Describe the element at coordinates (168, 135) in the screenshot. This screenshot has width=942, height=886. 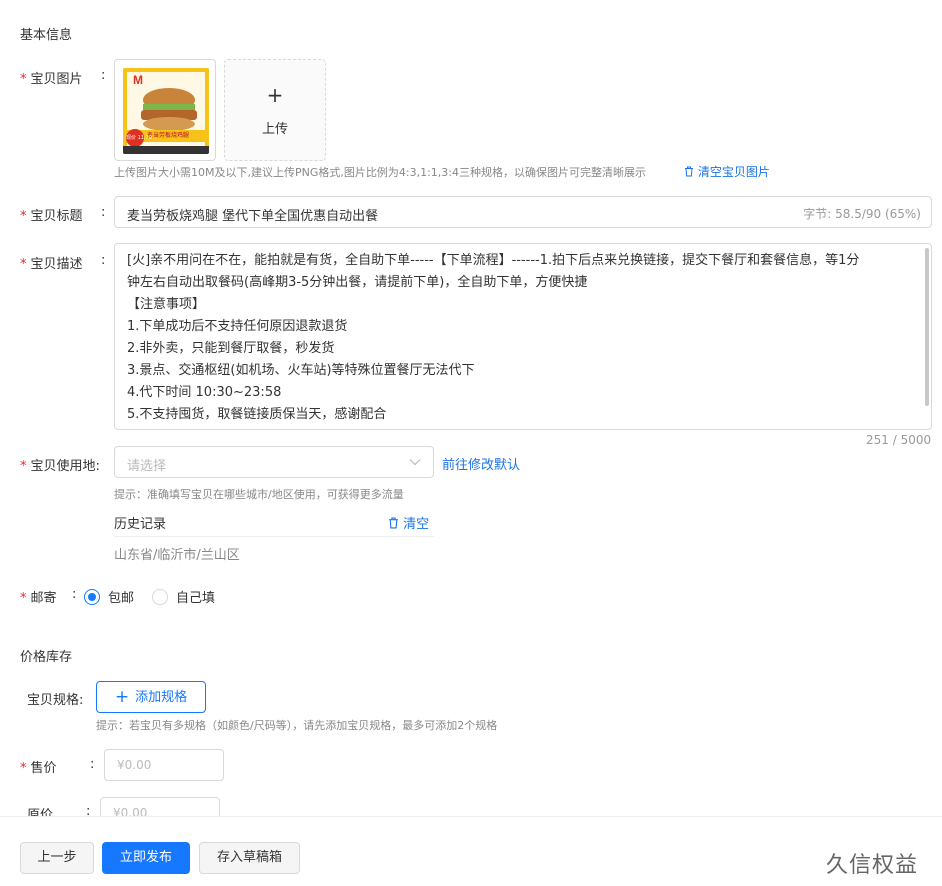
I see `image-caption: 麦当劳板烧鸡腿` at that location.